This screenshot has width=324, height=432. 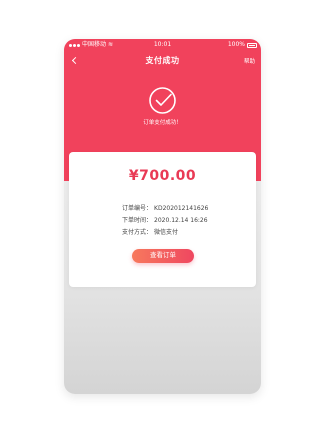 I want to click on order-number-row: 订单编号： KD202012141626, so click(x=165, y=209).